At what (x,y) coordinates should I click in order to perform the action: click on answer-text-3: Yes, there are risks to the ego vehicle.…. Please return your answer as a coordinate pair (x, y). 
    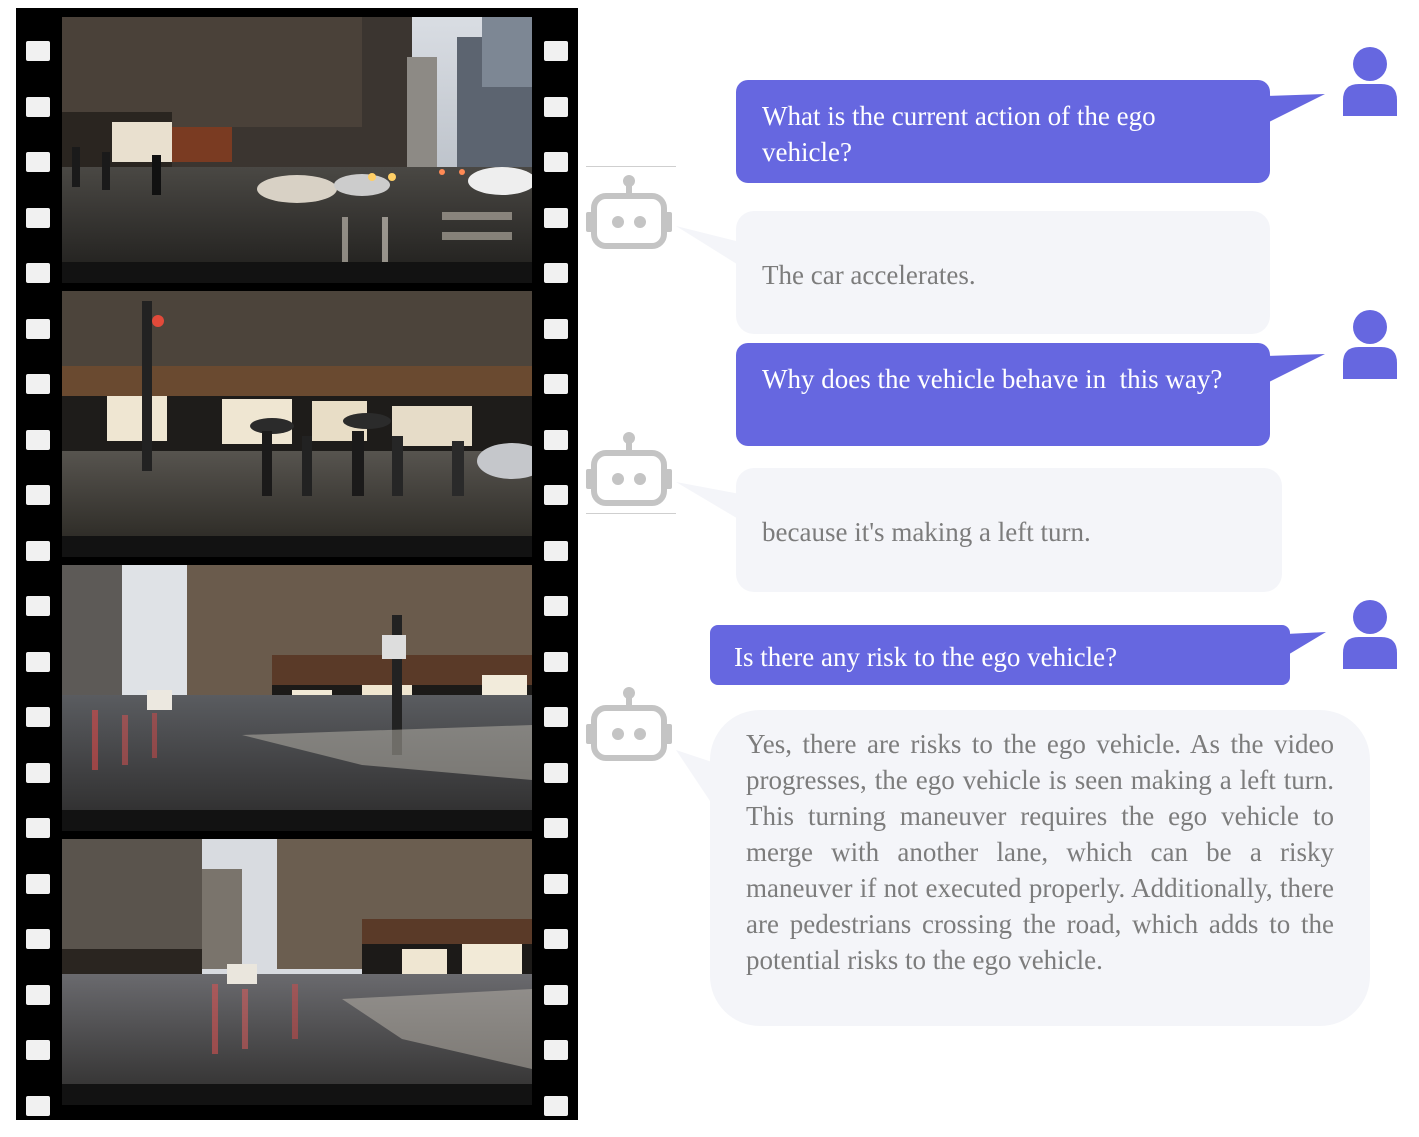
    Looking at the image, I should click on (1040, 852).